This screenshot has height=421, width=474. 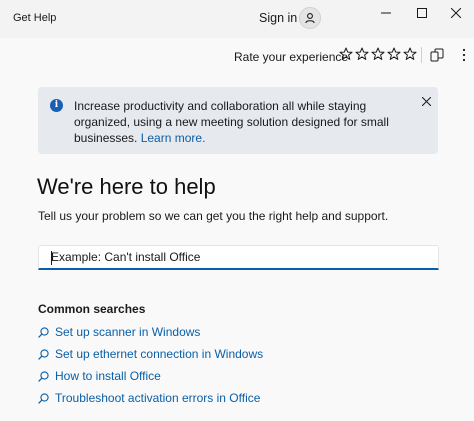 I want to click on common-searches-title: Common searches, so click(x=92, y=309).